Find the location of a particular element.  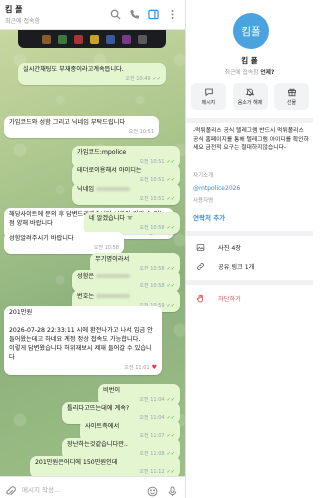

shared-photos-row: 사진 4장 is located at coordinates (249, 247).